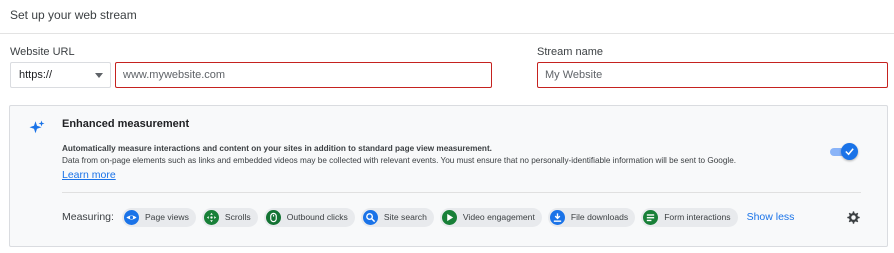 The image size is (894, 253). Describe the element at coordinates (73, 15) in the screenshot. I see `page-title: Set up your web stream` at that location.